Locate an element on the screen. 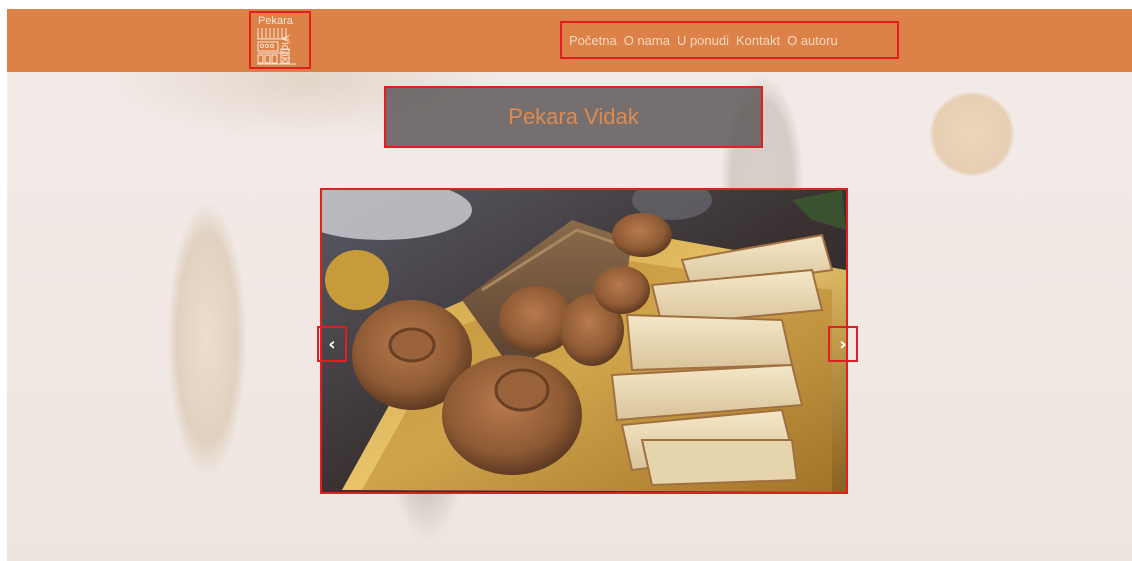 The image size is (1132, 561). site-logo: Pekara Vidak is located at coordinates (280, 40).